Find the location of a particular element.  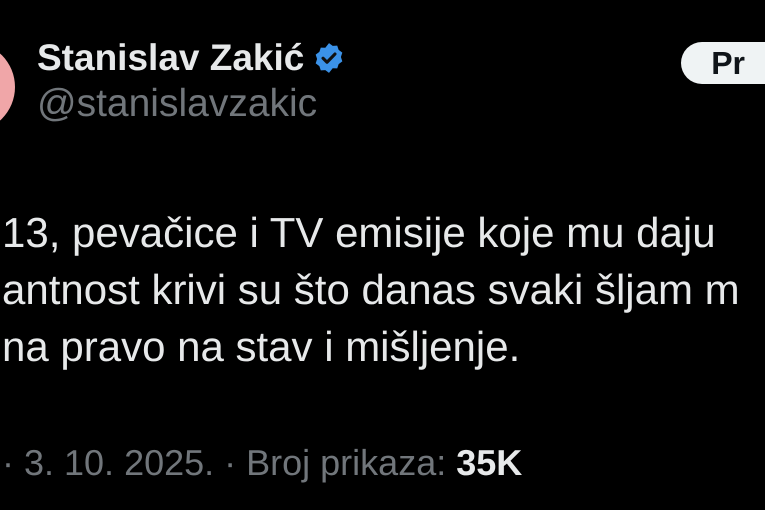

author-name: Stanislav Zakić is located at coordinates (170, 58).